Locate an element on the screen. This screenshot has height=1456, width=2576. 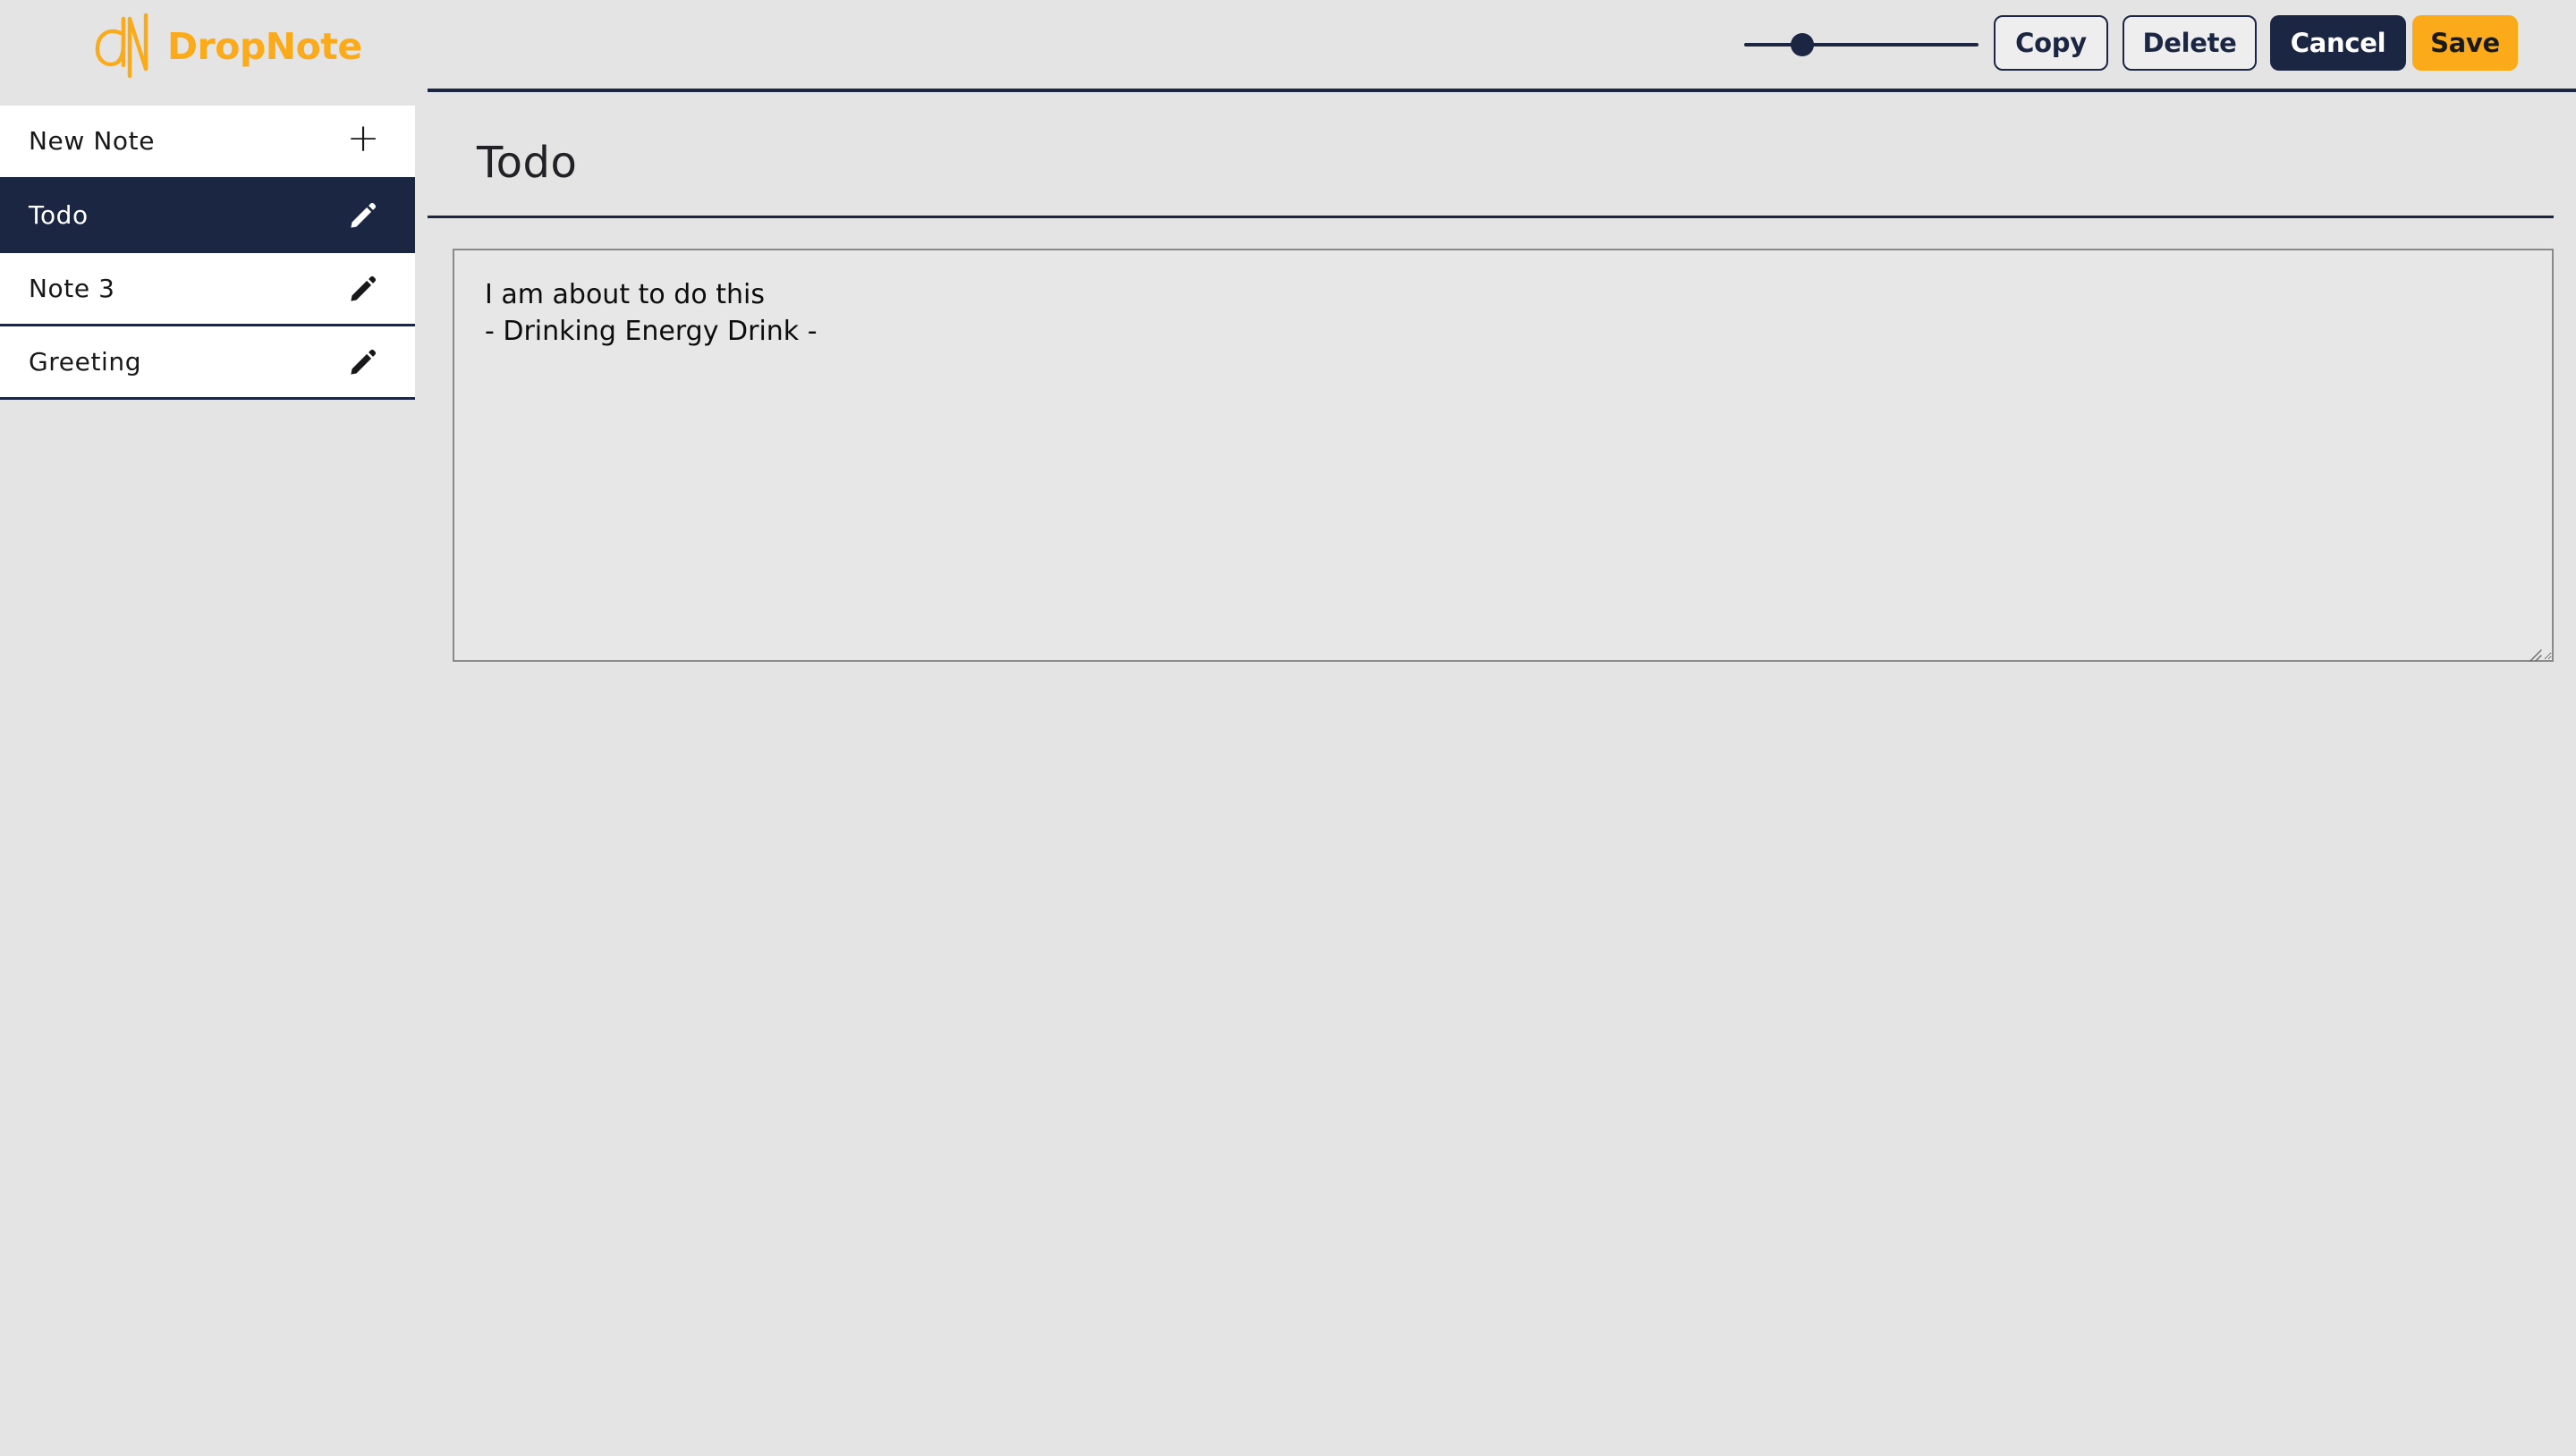
zoom-slider is located at coordinates (1861, 44).